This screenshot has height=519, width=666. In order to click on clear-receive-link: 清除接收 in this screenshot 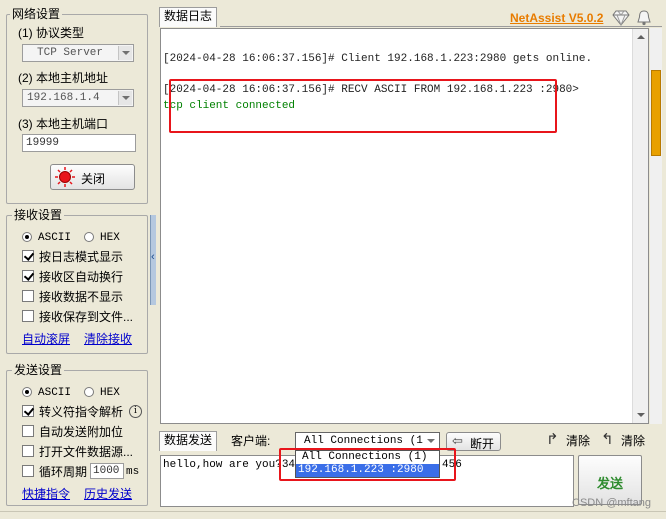, I will do `click(108, 339)`.